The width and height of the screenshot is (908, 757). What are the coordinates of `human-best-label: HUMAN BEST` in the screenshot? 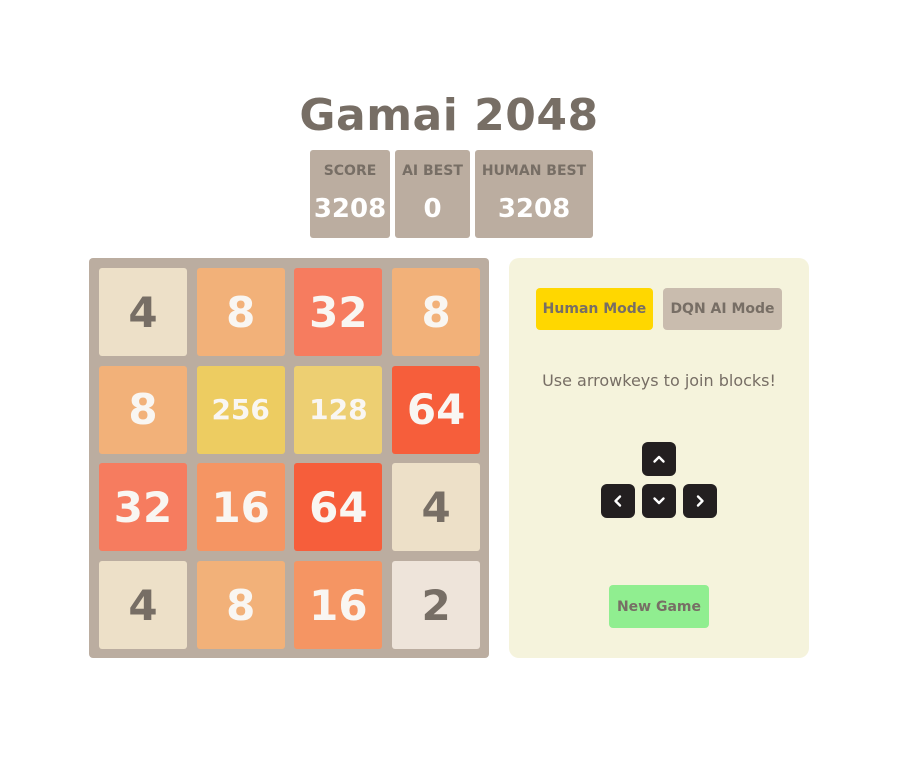 It's located at (534, 171).